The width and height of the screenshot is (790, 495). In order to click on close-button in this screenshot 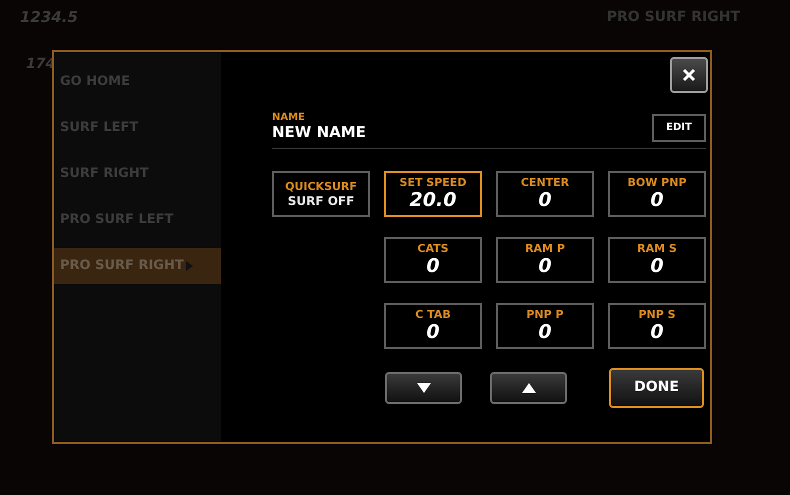, I will do `click(689, 75)`.